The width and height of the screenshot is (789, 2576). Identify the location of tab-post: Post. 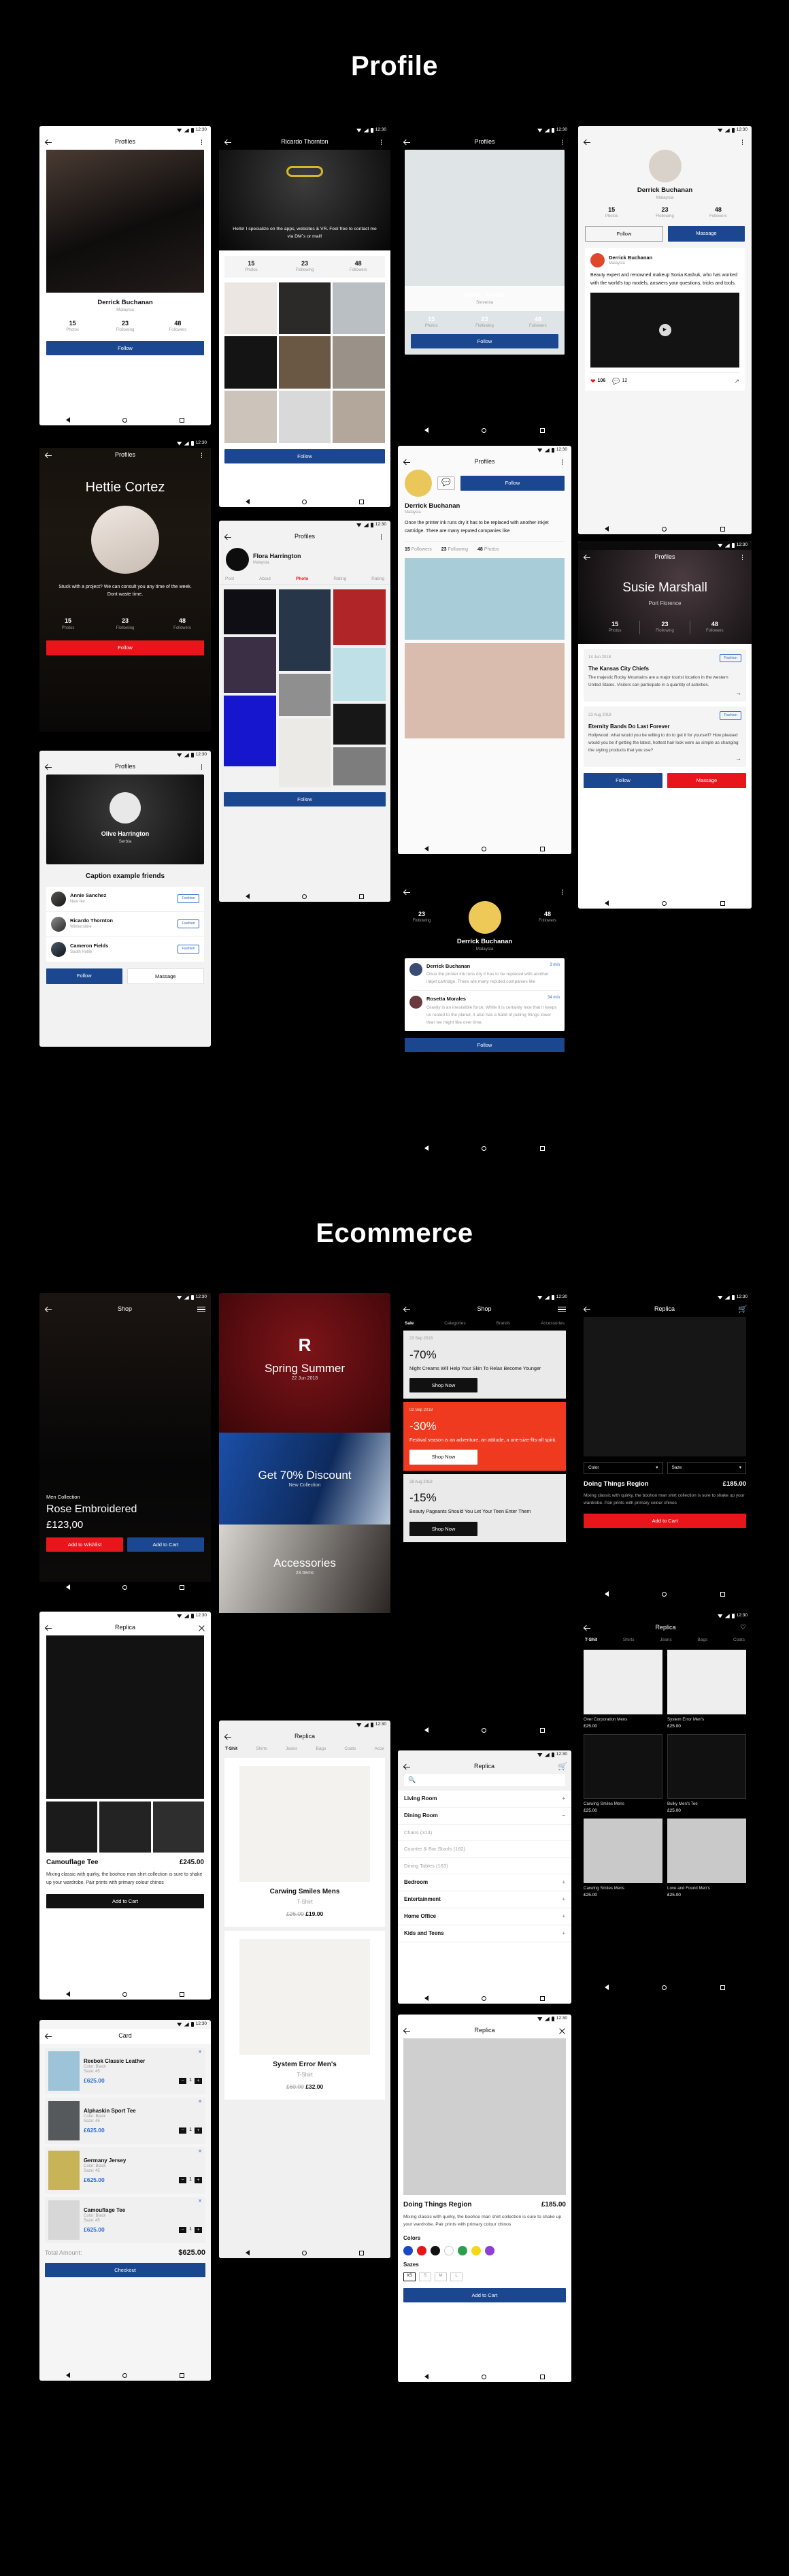
(229, 579).